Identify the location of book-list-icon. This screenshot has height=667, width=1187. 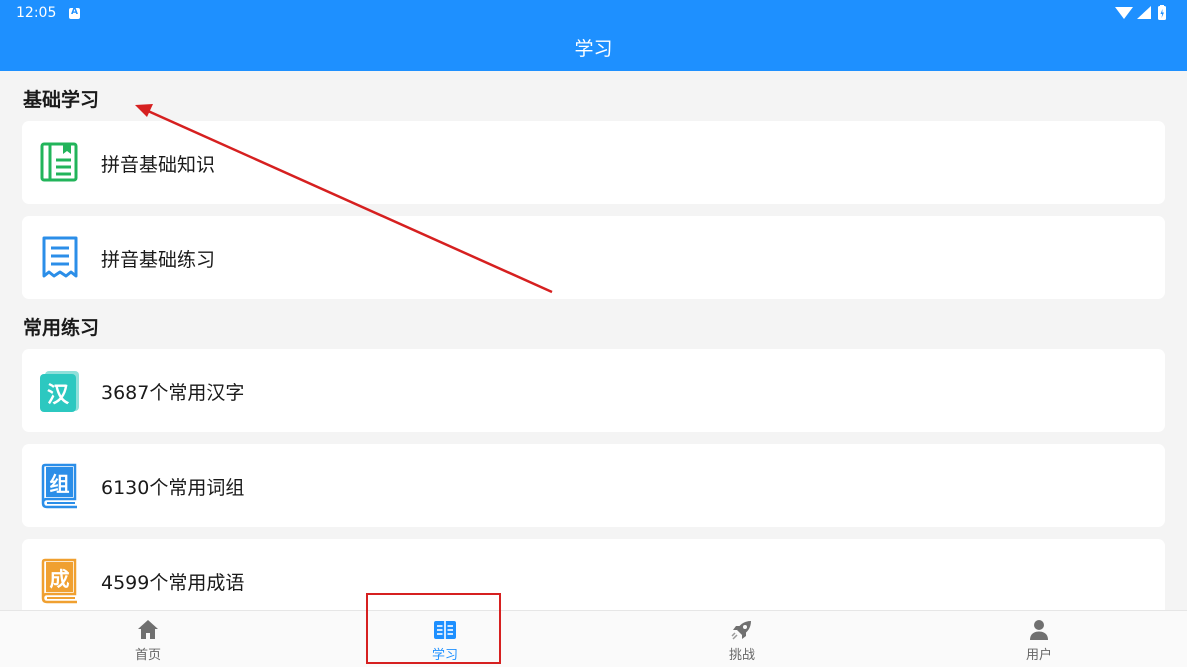
(59, 162).